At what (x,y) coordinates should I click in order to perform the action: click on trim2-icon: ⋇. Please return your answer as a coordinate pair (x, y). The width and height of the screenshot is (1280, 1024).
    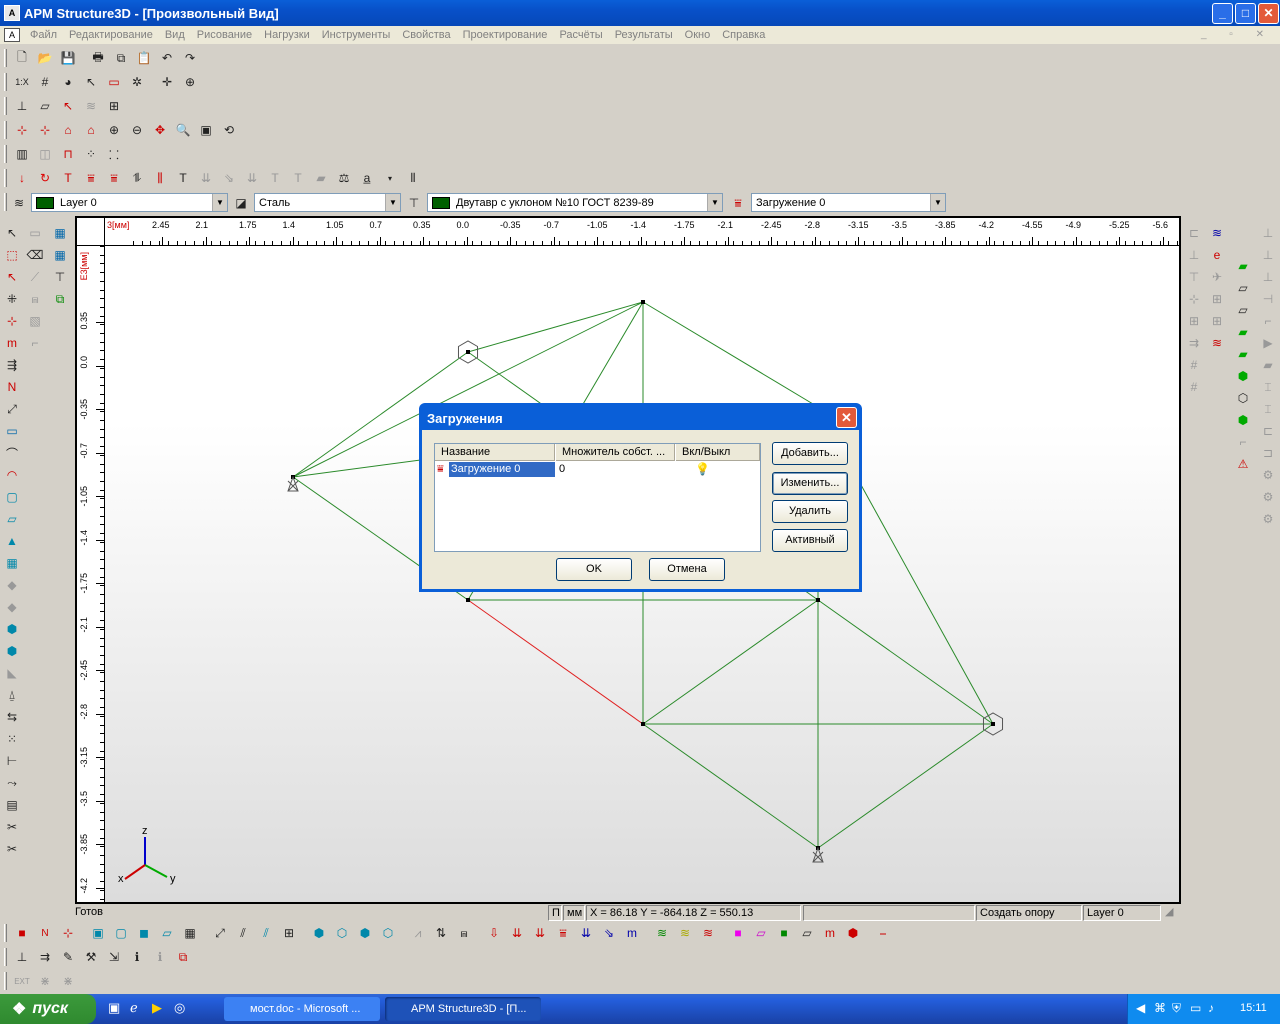
    Looking at the image, I should click on (68, 981).